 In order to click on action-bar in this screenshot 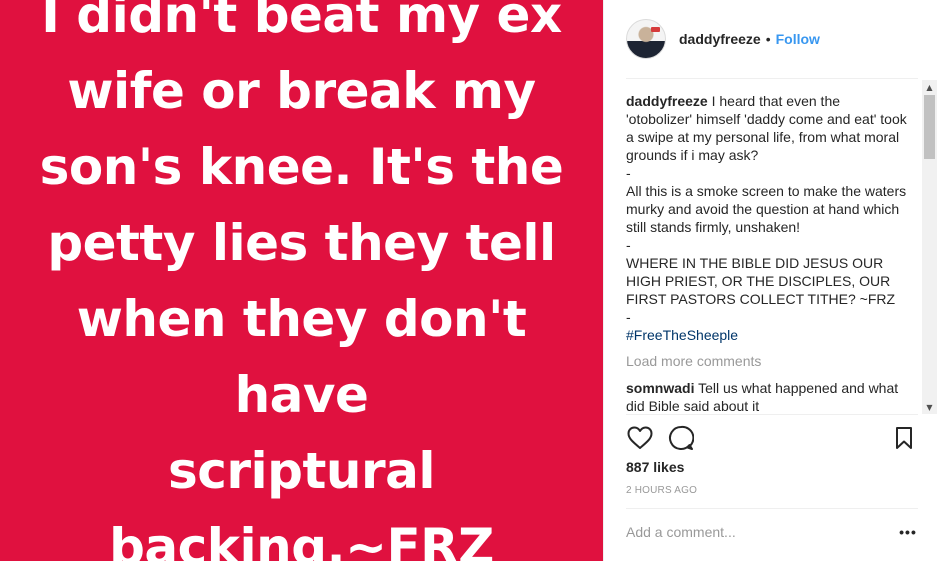, I will do `click(772, 439)`.